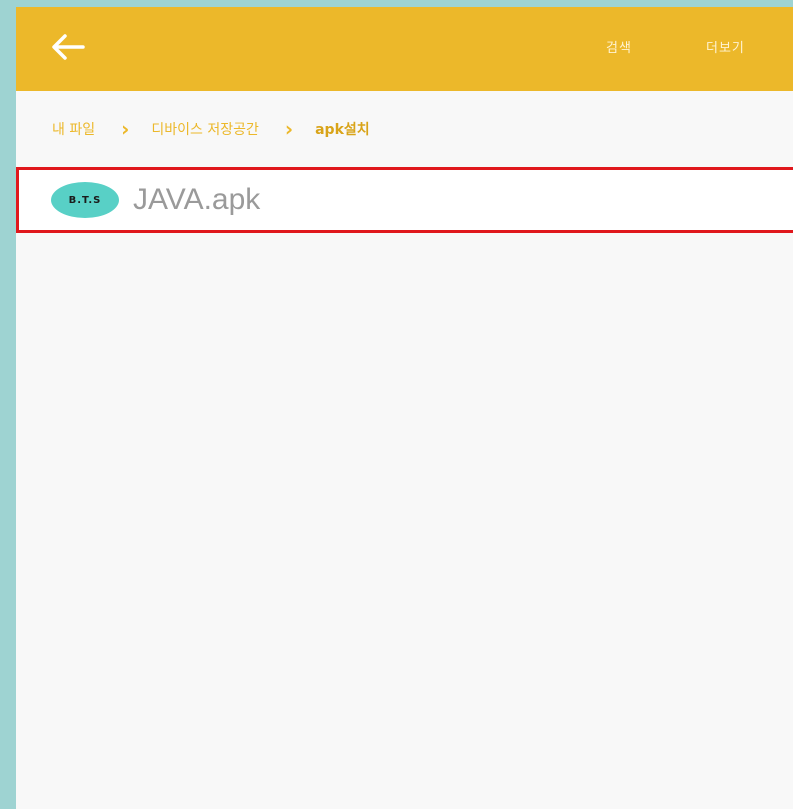 This screenshot has height=809, width=793. What do you see at coordinates (73, 129) in the screenshot?
I see `breadcrumb-item-my-files: 내 파일` at bounding box center [73, 129].